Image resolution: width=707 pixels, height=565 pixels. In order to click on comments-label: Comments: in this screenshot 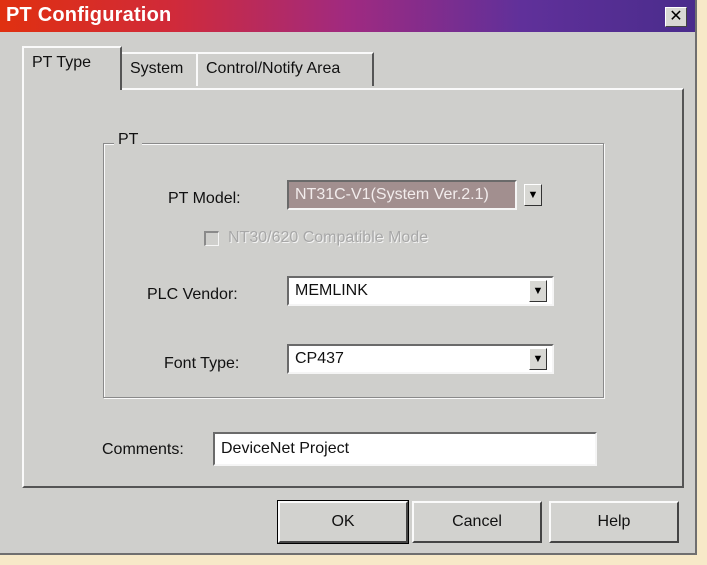, I will do `click(143, 449)`.